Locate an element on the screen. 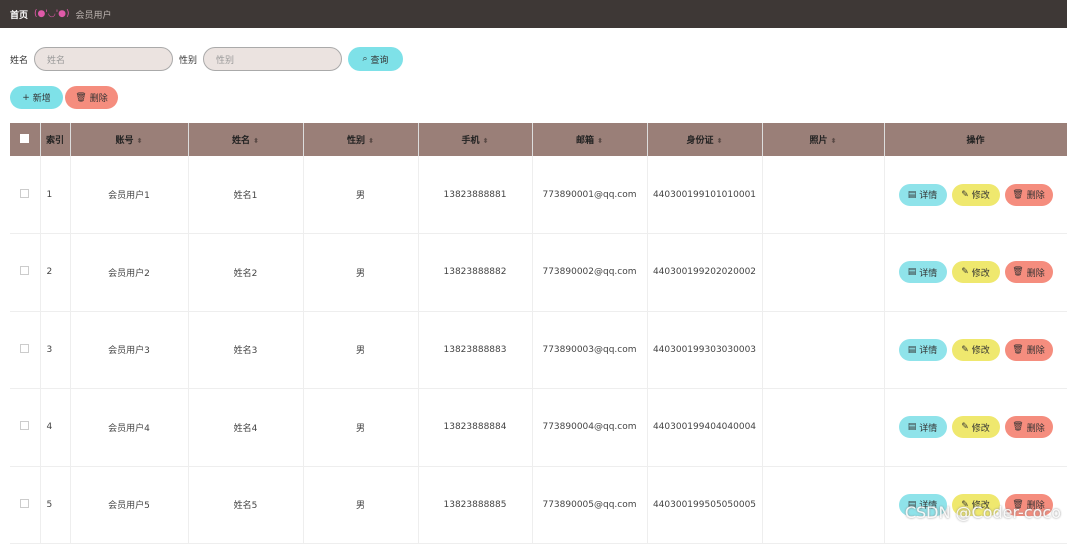  header-idcard: 身份证⬍ is located at coordinates (704, 139).